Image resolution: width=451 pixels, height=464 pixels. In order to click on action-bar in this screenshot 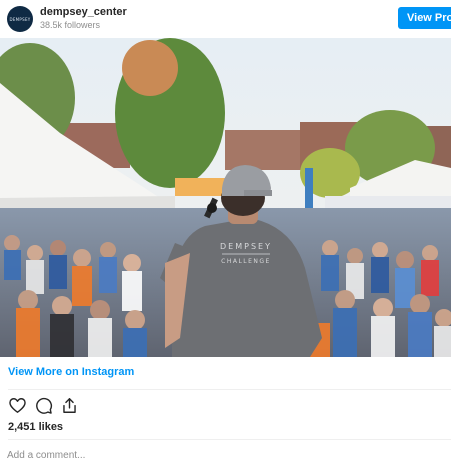, I will do `click(43, 405)`.